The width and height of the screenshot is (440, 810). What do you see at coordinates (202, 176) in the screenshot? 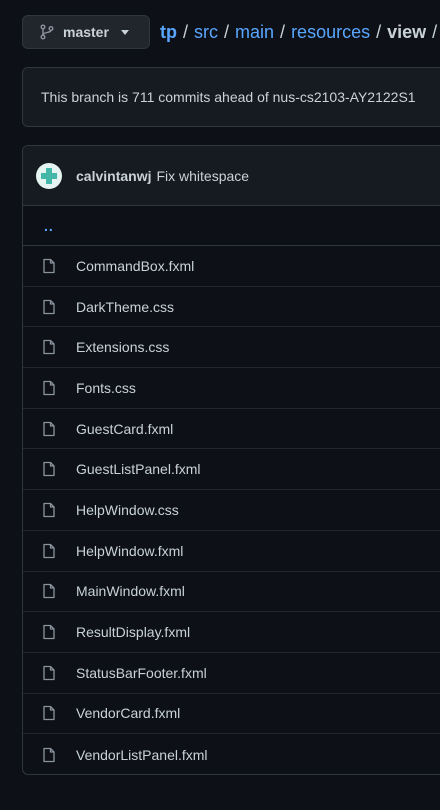
I see `commit-message-link: Fix whitespace` at bounding box center [202, 176].